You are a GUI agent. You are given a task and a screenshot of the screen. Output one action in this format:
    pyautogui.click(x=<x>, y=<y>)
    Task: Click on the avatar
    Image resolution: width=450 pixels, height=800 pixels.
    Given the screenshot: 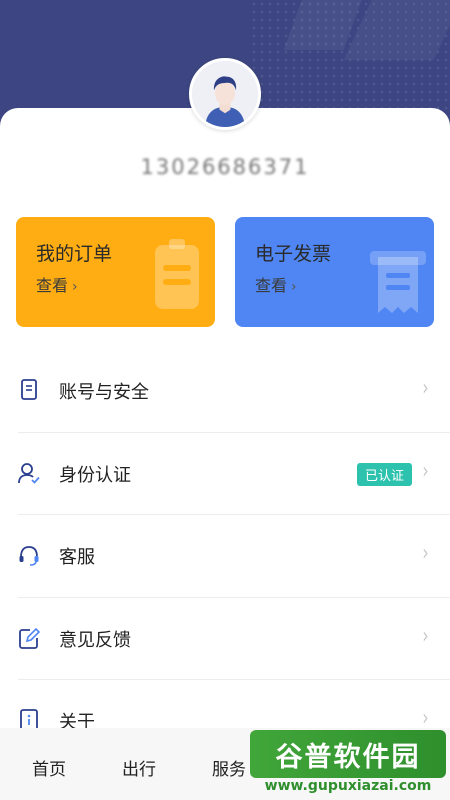 What is the action you would take?
    pyautogui.click(x=225, y=94)
    